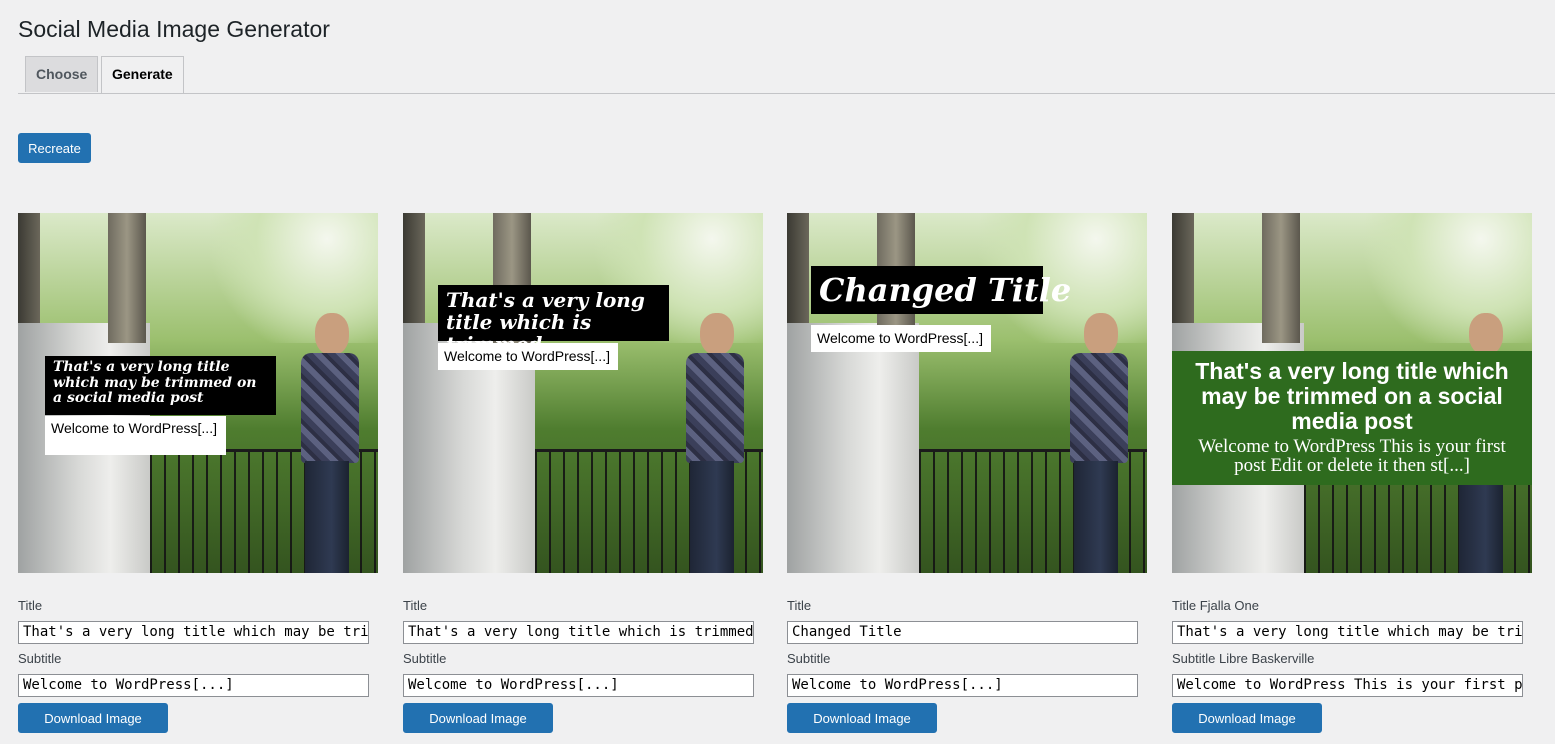 The image size is (1555, 744). I want to click on tab-choose: Choose, so click(62, 74).